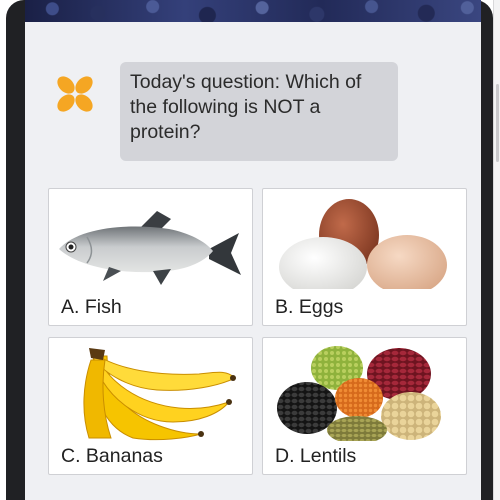  I want to click on header-photo-strip, so click(253, 11).